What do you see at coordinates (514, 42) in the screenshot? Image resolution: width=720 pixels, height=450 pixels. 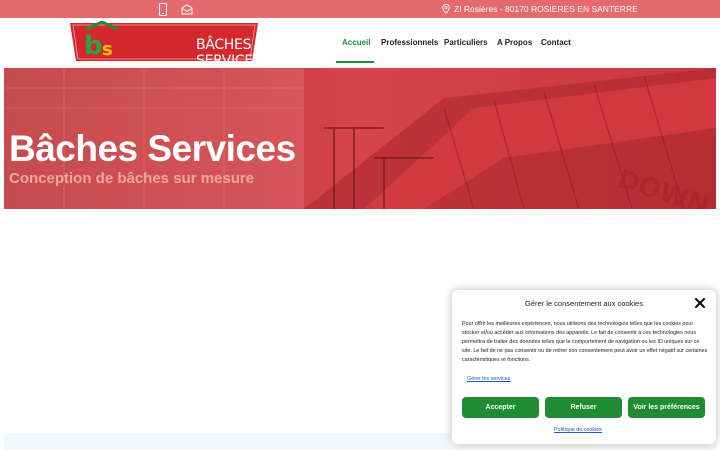 I see `nav-item-a-propos: A Propos` at bounding box center [514, 42].